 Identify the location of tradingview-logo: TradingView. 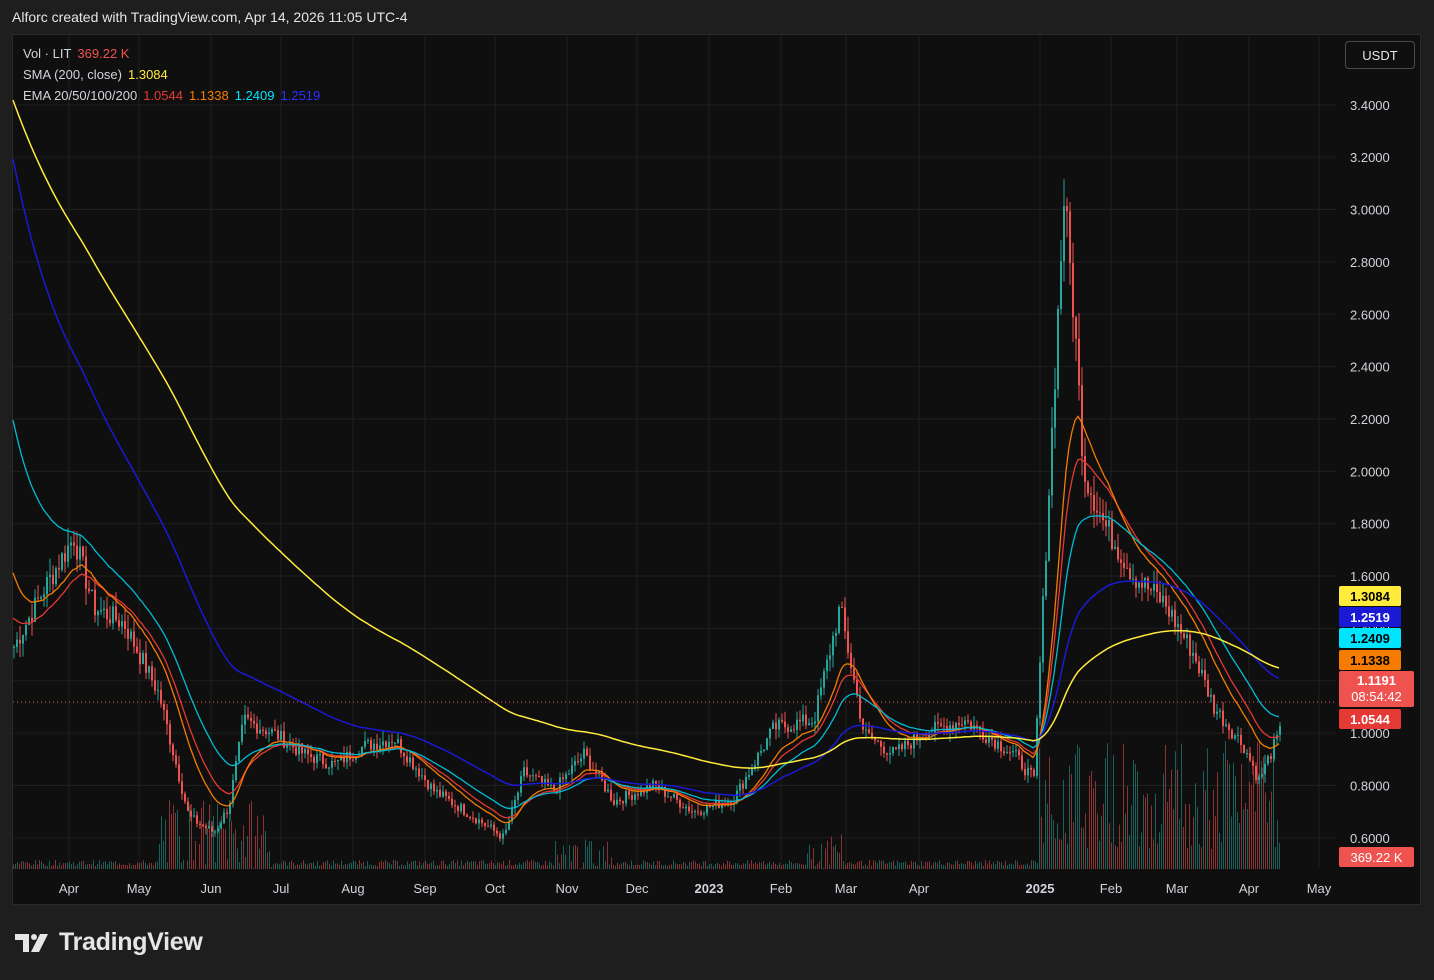
(109, 942).